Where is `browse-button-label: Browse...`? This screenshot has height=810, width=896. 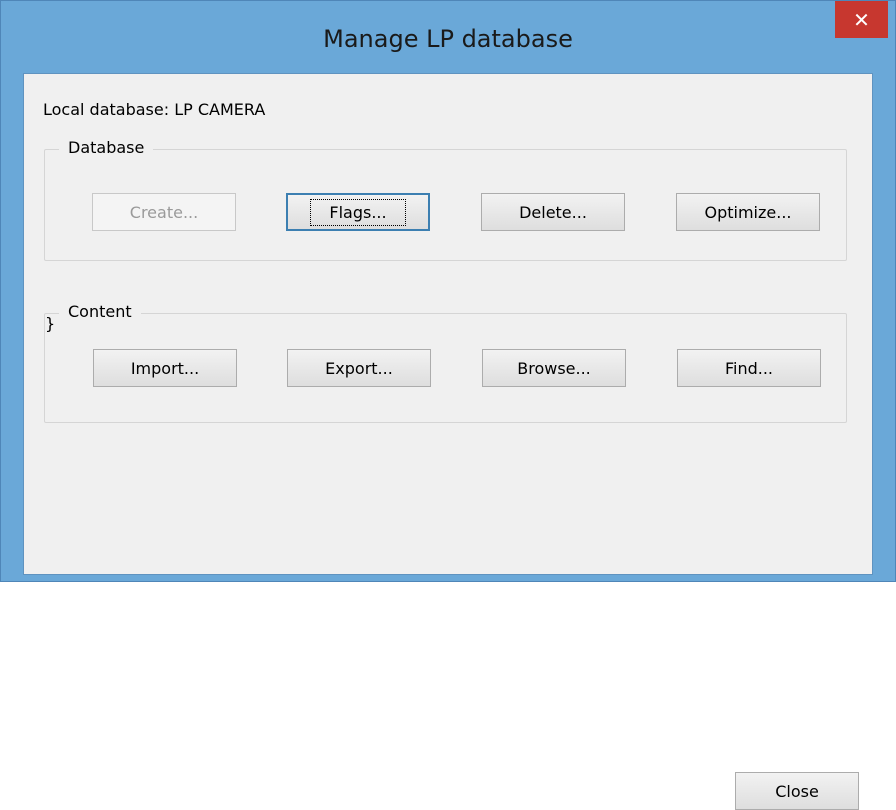
browse-button-label: Browse... is located at coordinates (554, 368).